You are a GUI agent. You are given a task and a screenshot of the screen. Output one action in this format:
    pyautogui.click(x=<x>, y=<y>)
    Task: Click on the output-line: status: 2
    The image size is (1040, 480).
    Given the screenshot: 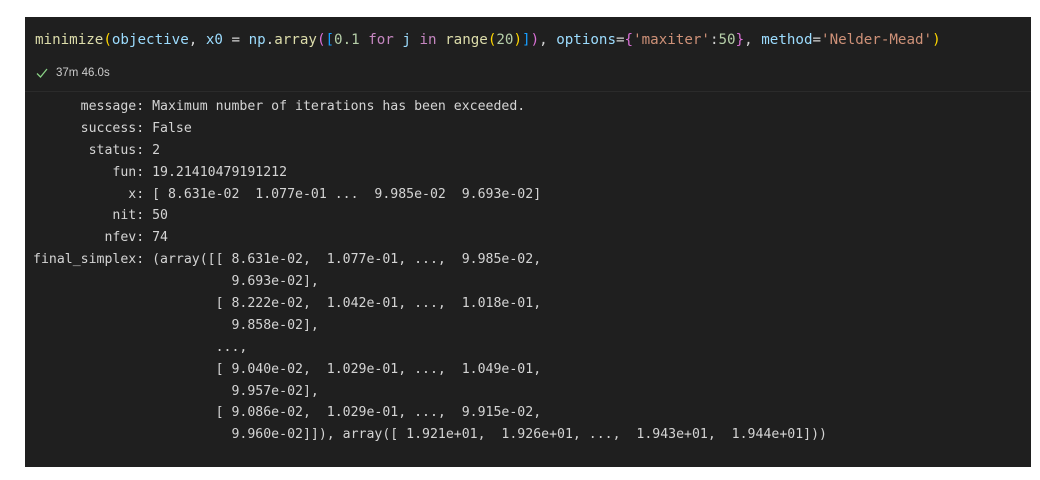 What is the action you would take?
    pyautogui.click(x=97, y=150)
    